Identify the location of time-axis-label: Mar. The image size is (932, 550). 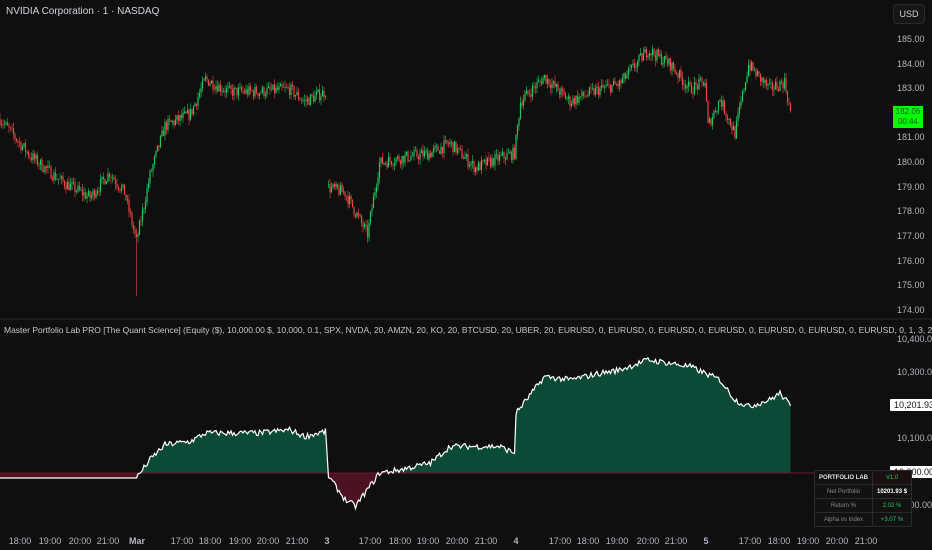
(137, 541).